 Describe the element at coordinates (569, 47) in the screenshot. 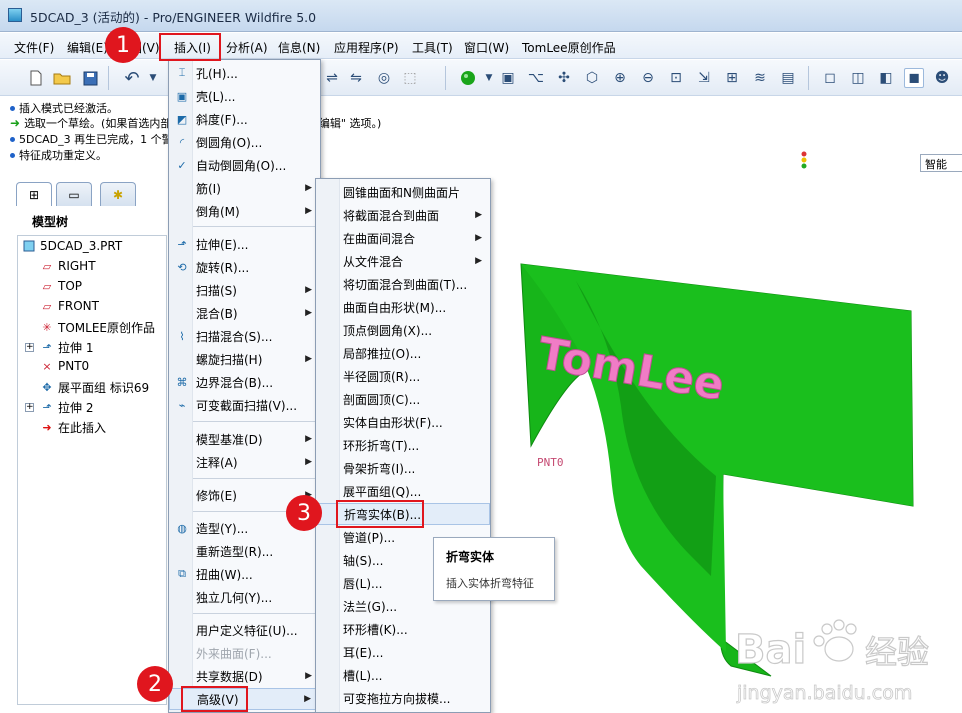

I see `menu-tomlee: TomLee原创作品` at that location.